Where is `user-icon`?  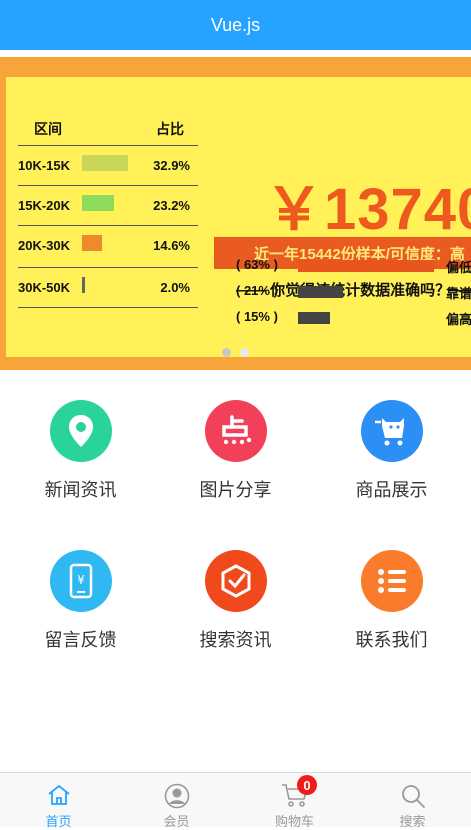 user-icon is located at coordinates (177, 796).